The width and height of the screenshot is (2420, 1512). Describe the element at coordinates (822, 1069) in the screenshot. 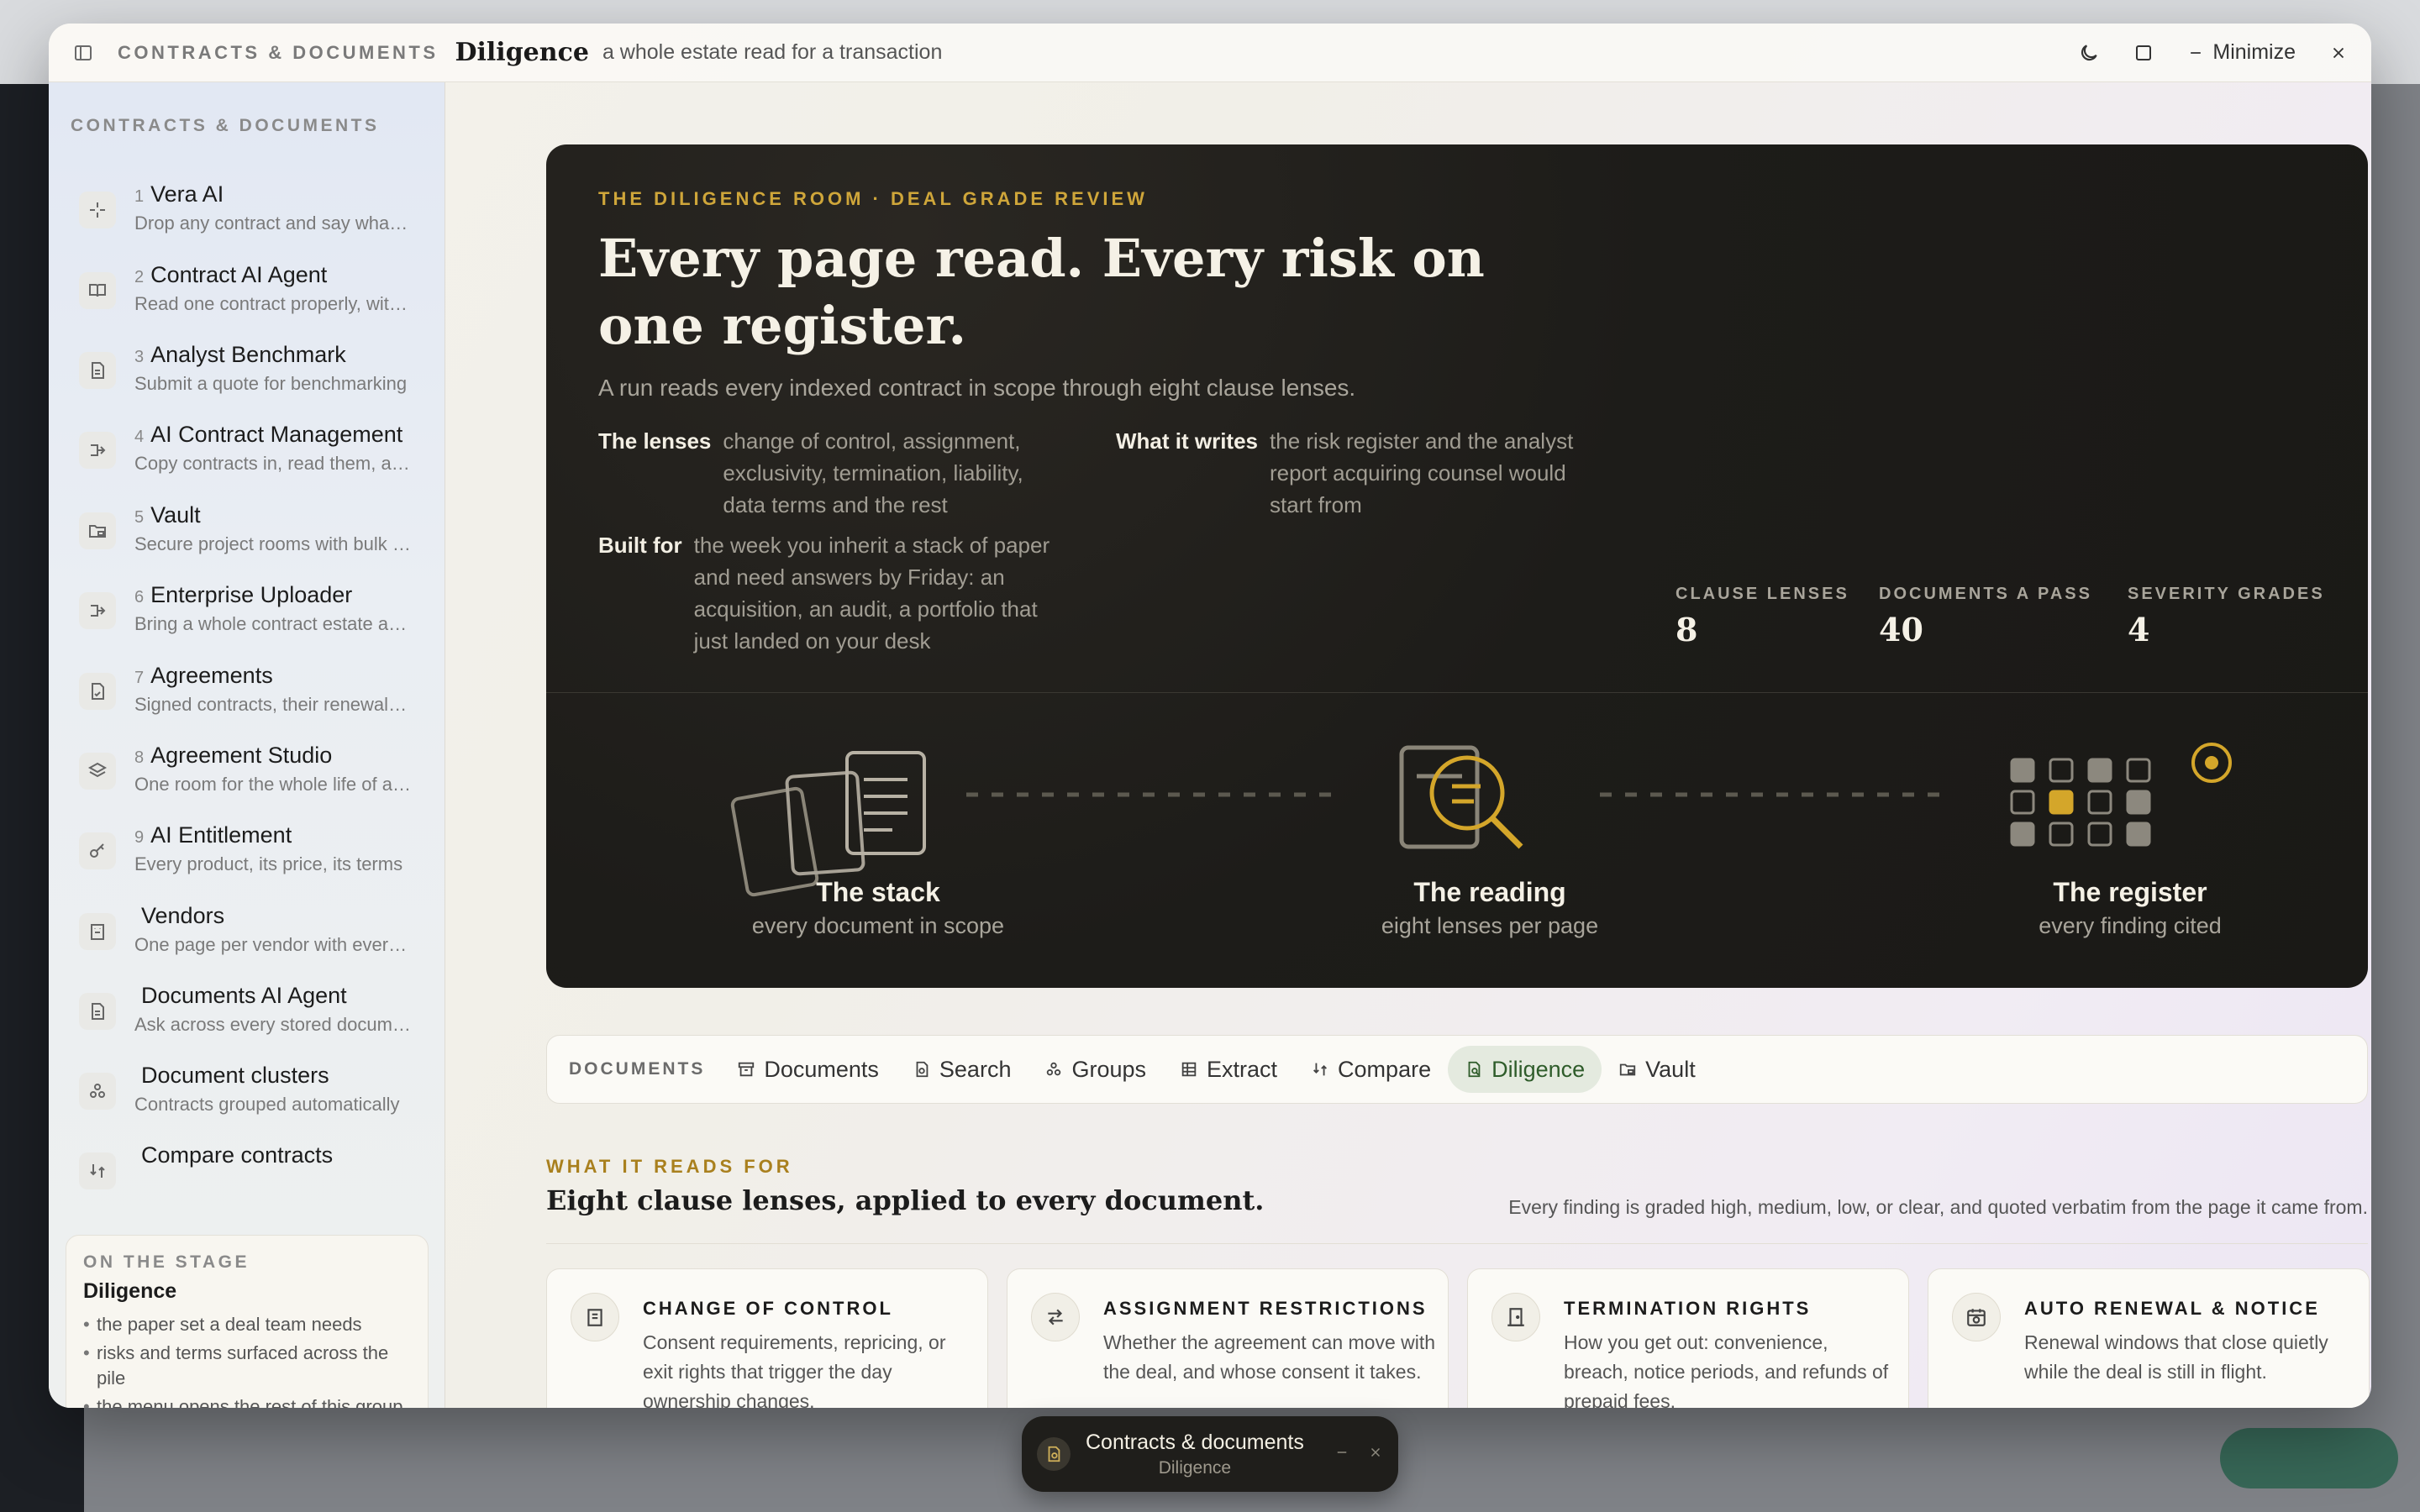

I see `tab-label: Documents` at that location.